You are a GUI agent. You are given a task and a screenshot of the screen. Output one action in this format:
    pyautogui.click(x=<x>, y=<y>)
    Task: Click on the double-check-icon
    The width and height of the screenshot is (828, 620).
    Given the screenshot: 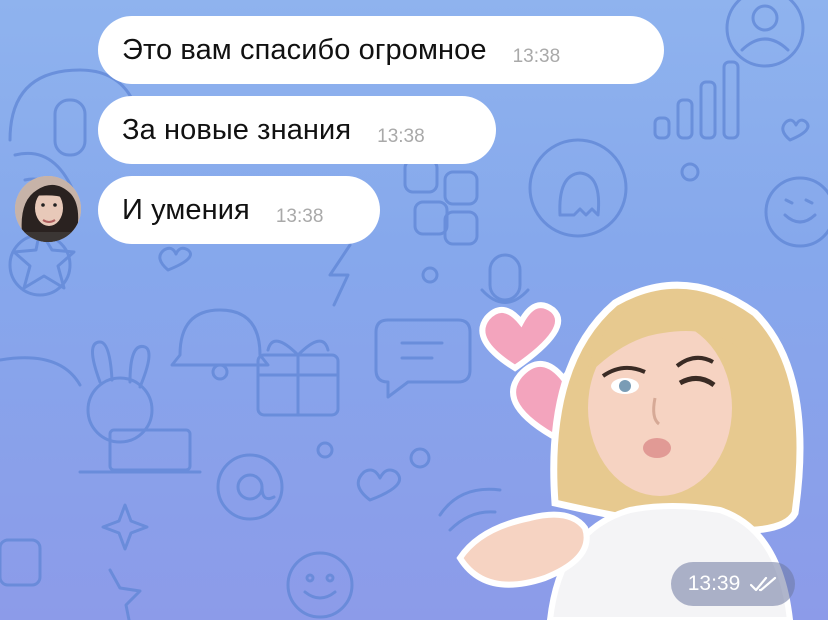 What is the action you would take?
    pyautogui.click(x=763, y=584)
    